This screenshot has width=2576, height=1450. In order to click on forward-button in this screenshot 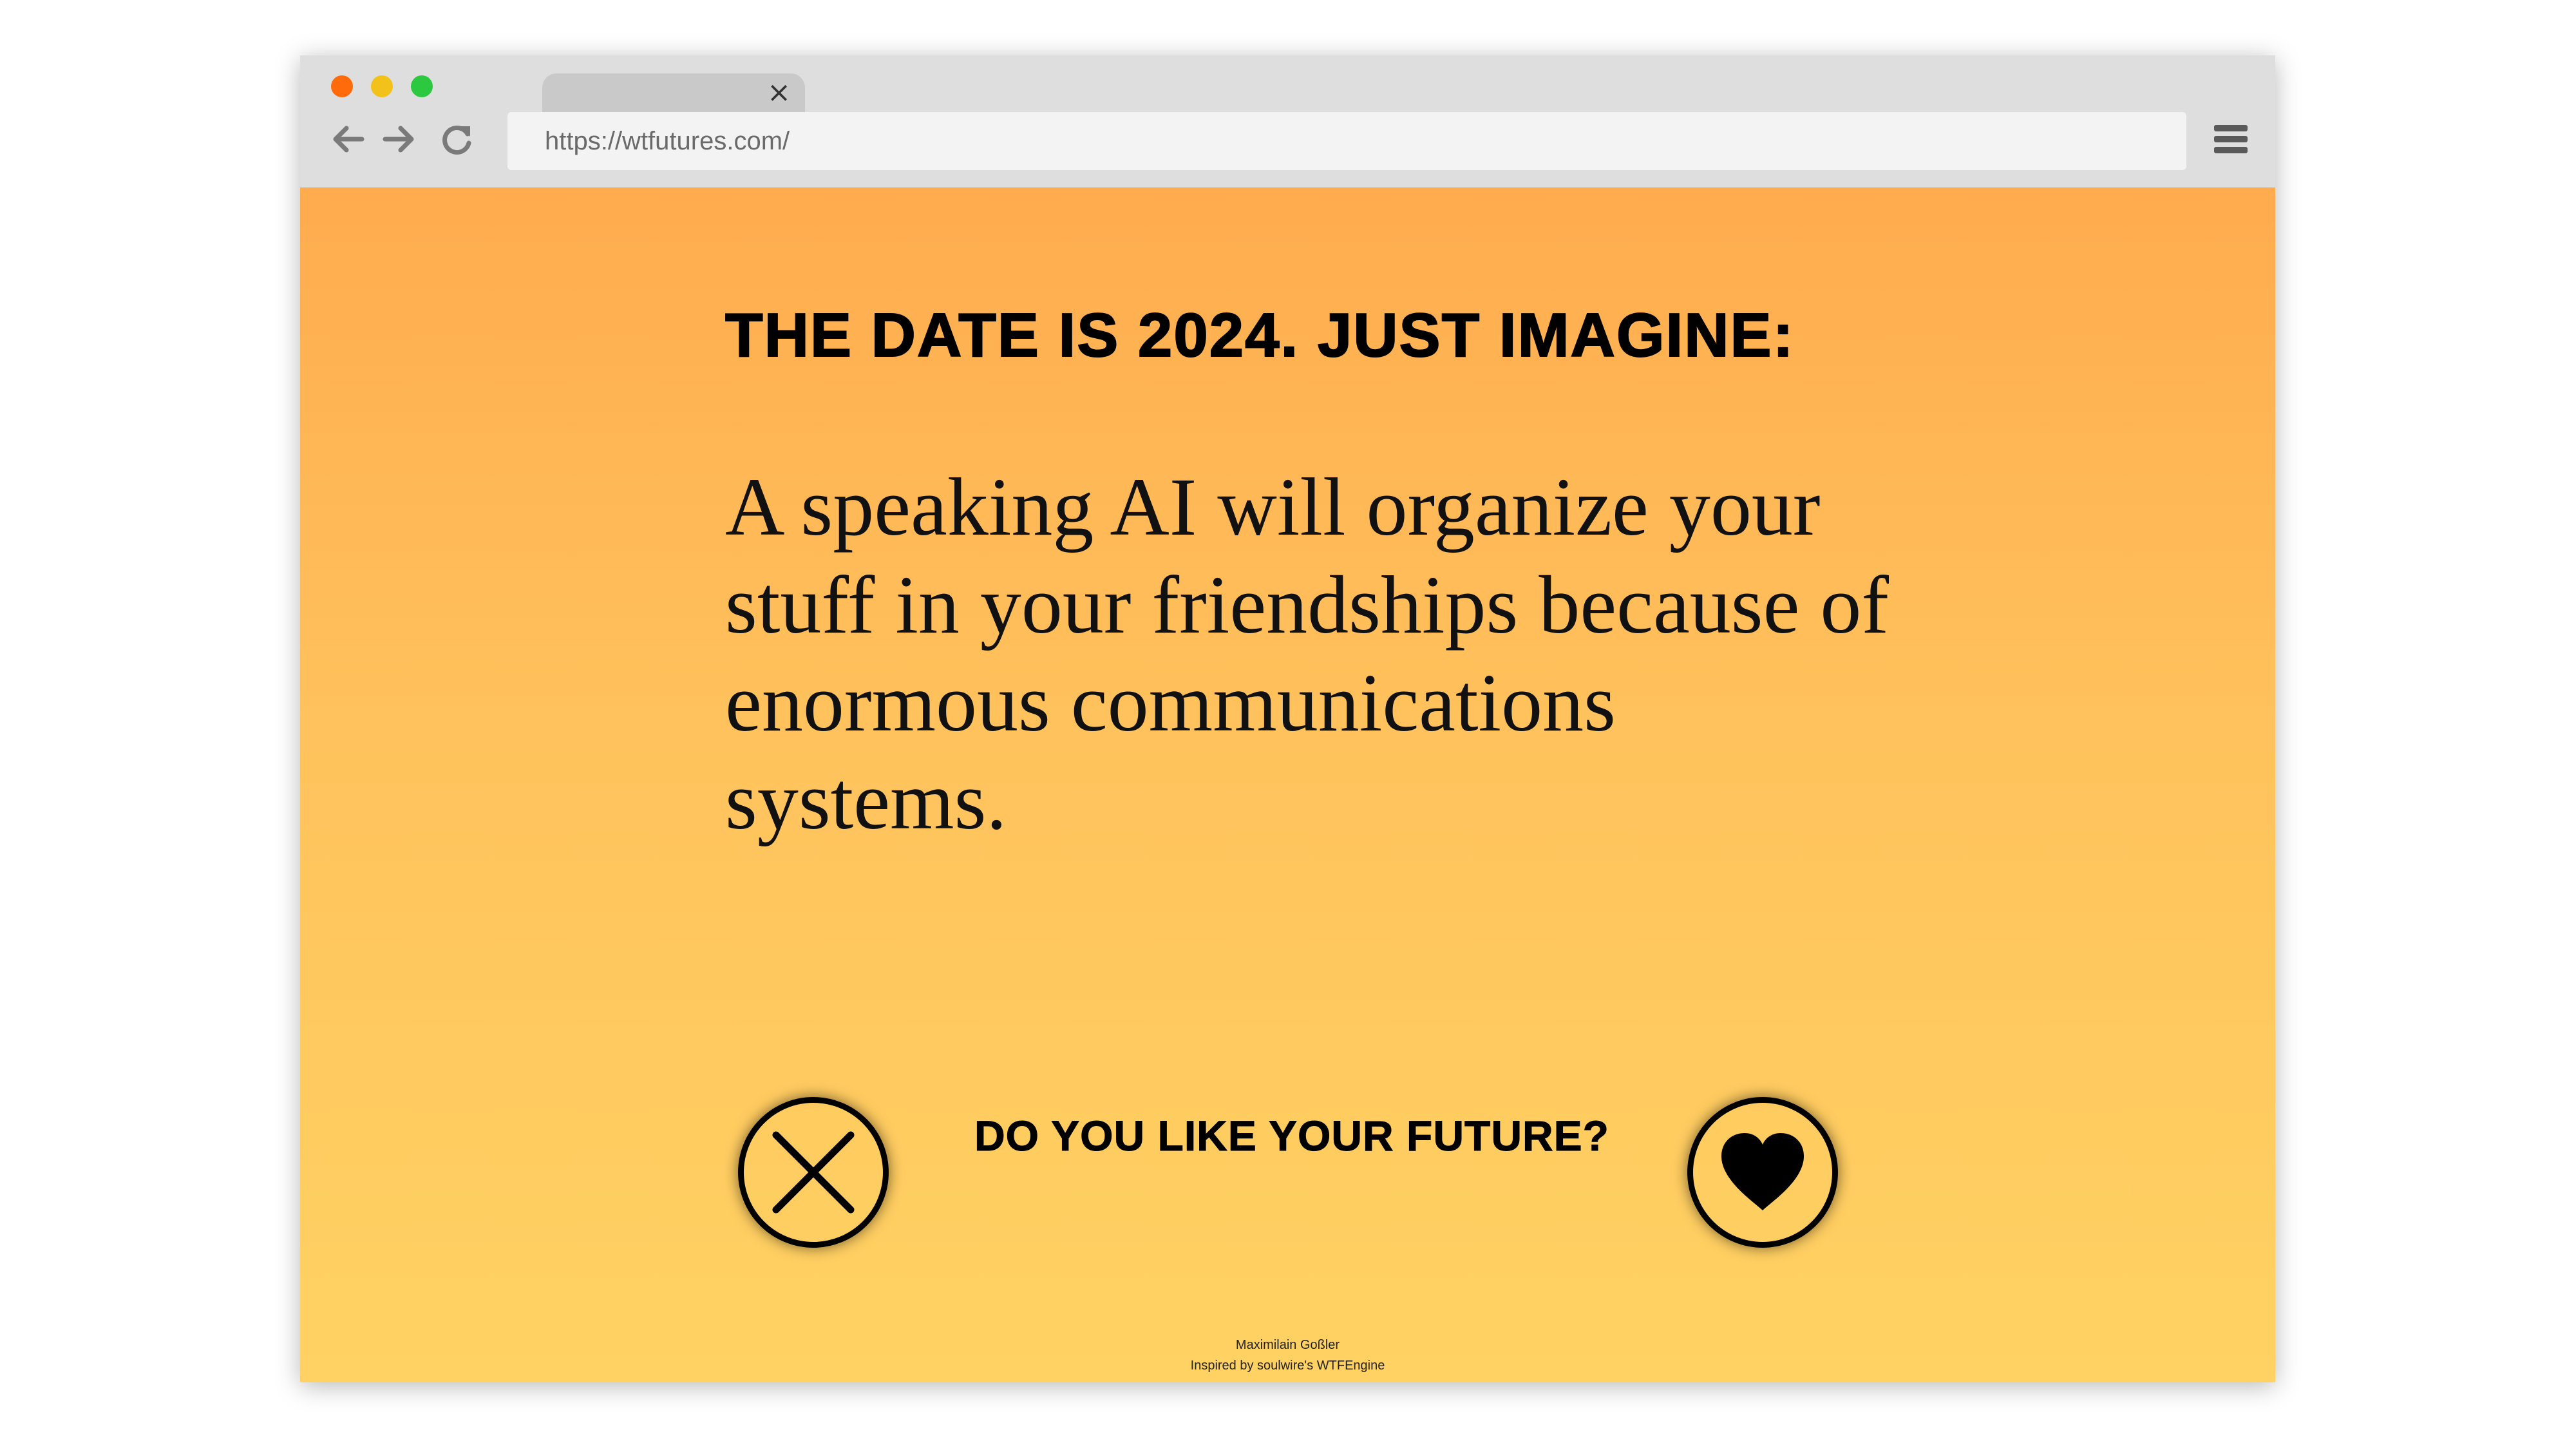, I will do `click(399, 139)`.